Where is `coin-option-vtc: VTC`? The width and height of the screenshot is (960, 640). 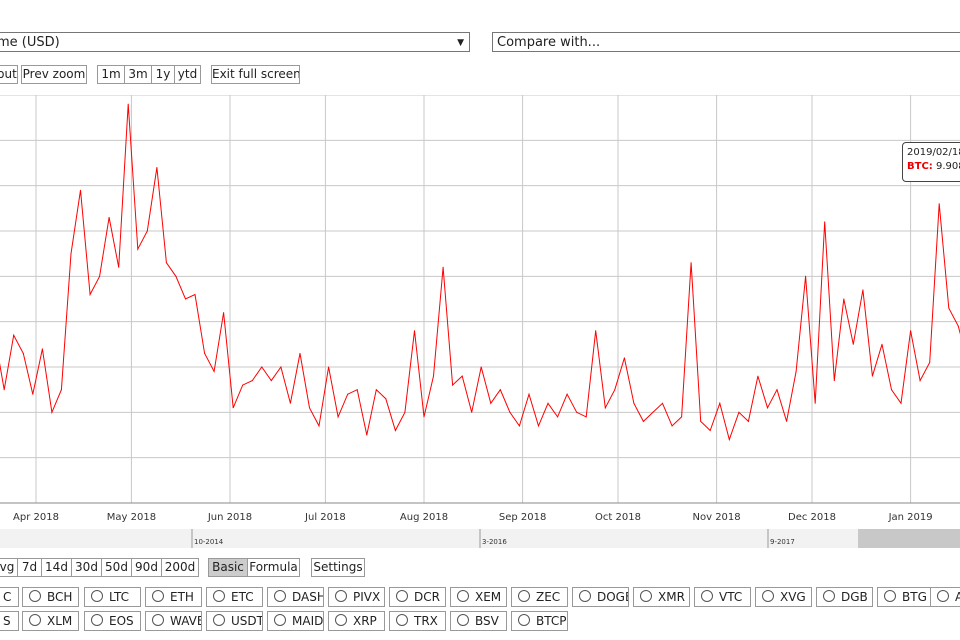 coin-option-vtc: VTC is located at coordinates (722, 597).